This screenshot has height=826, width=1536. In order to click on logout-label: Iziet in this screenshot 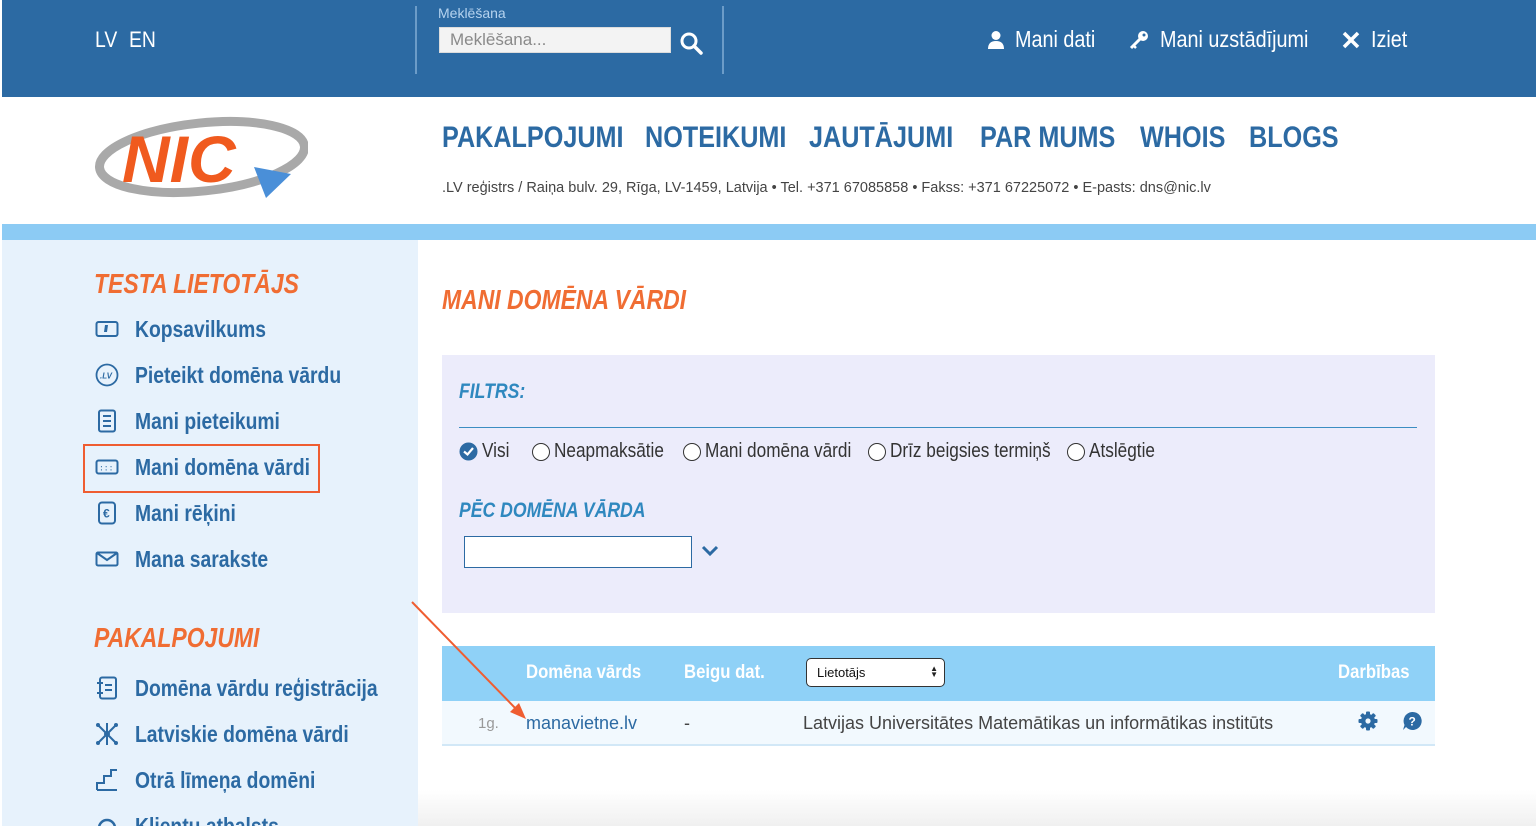, I will do `click(1389, 39)`.